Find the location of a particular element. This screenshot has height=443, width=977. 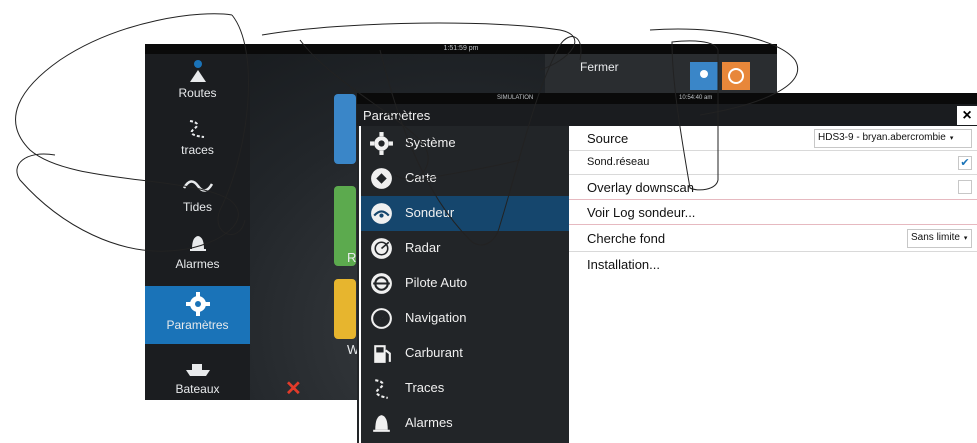

wrench-icon is located at coordinates (736, 76).